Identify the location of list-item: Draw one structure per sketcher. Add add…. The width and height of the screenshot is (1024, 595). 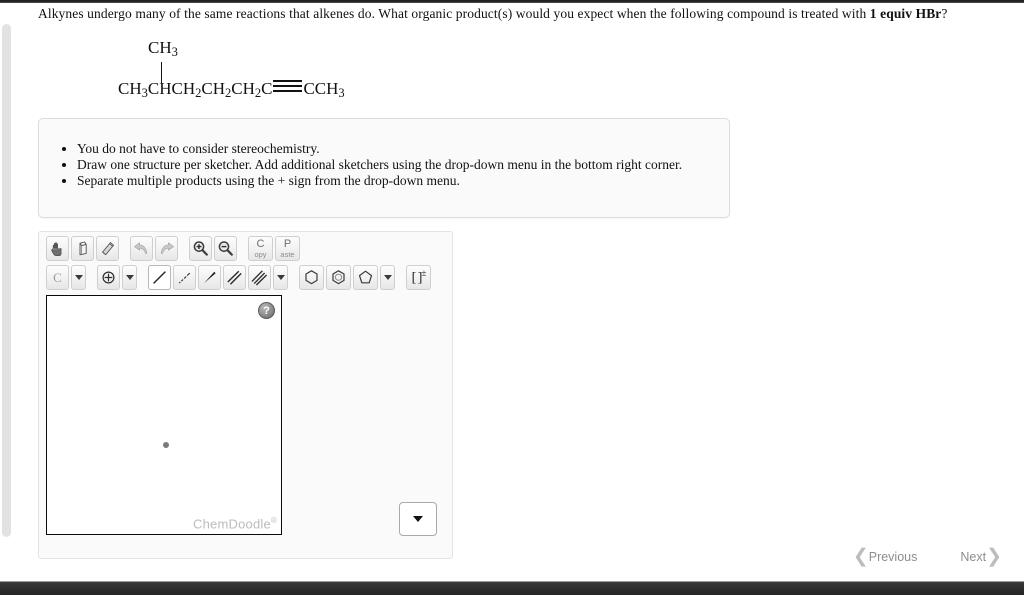
(403, 165).